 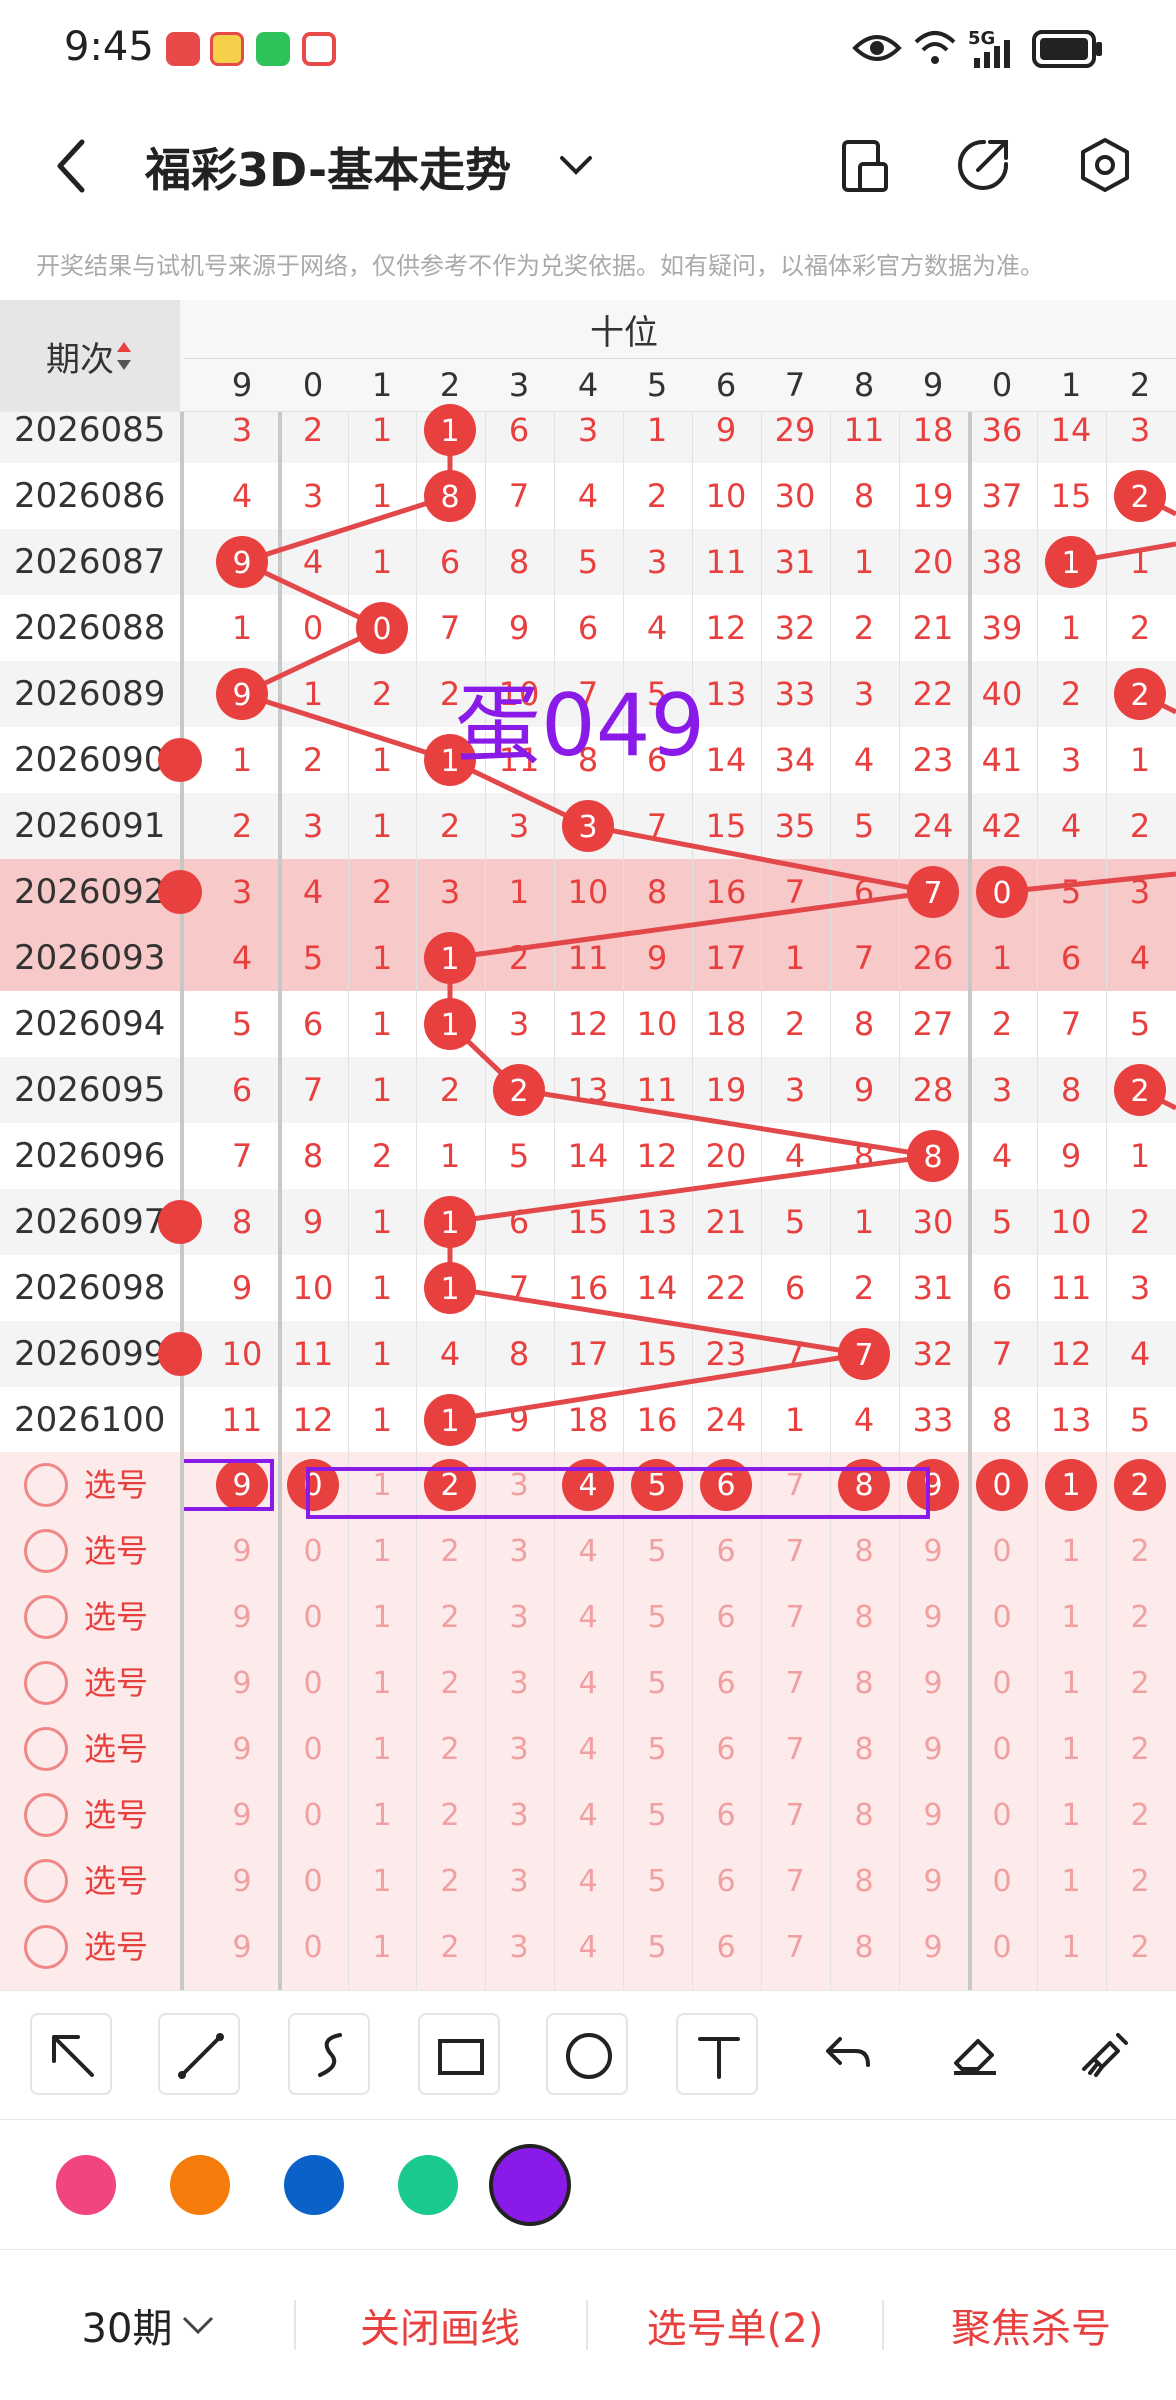 I want to click on user-annotation-text: 蛋049, so click(x=580, y=726).